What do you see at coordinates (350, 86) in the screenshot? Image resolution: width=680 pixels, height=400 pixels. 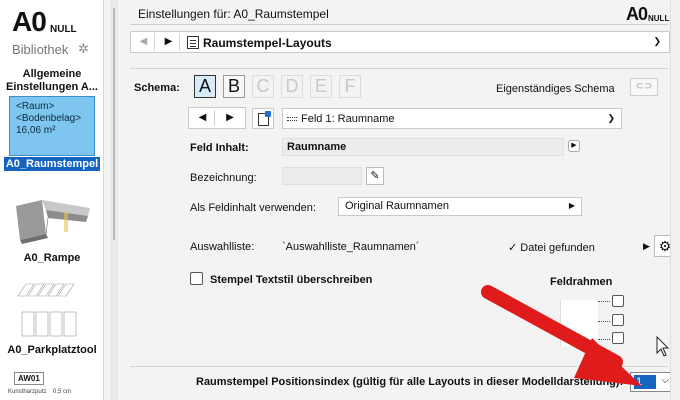 I see `schema-f-button: F` at bounding box center [350, 86].